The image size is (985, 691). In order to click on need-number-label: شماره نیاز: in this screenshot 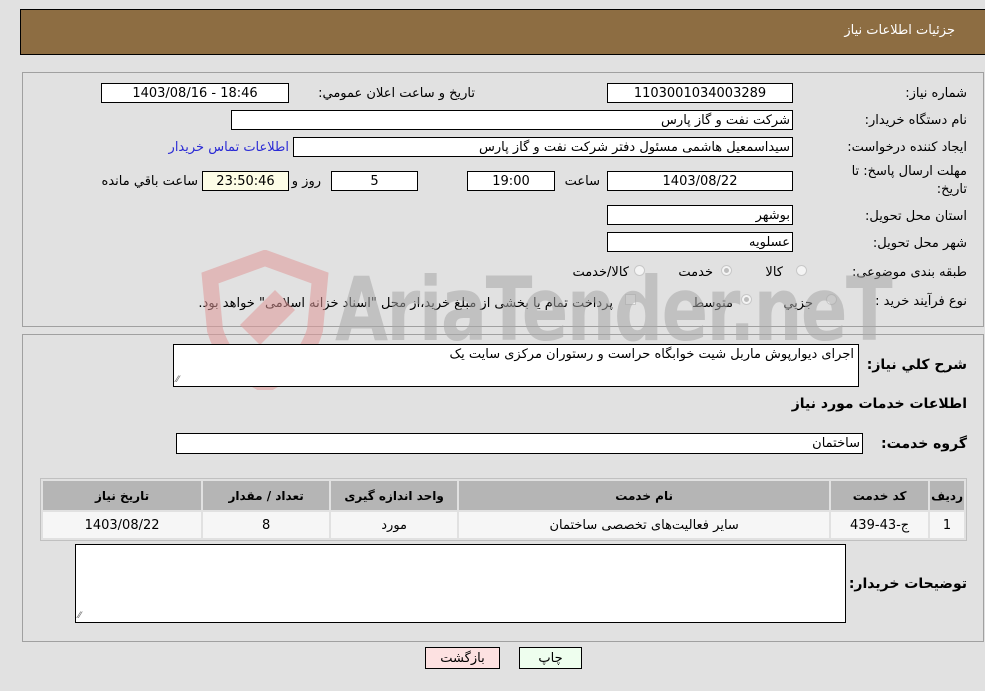, I will do `click(936, 93)`.